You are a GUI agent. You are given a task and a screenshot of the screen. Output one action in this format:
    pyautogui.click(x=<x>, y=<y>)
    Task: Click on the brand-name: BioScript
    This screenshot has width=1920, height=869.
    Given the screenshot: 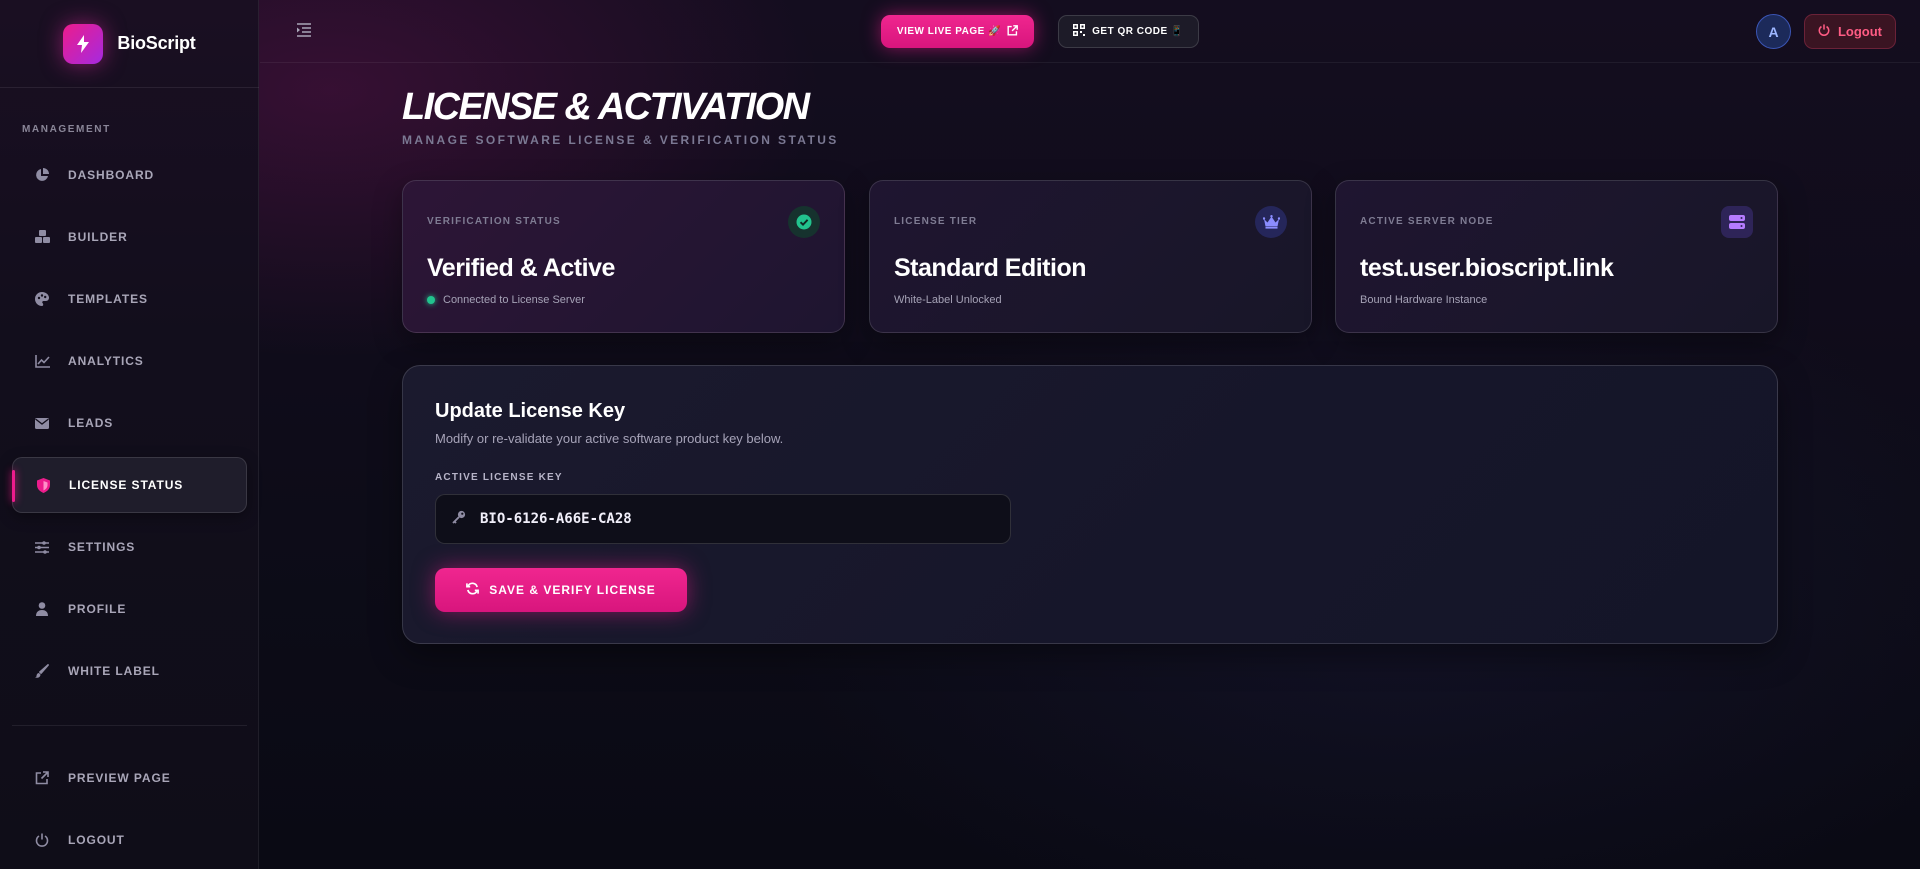 What is the action you would take?
    pyautogui.click(x=156, y=43)
    